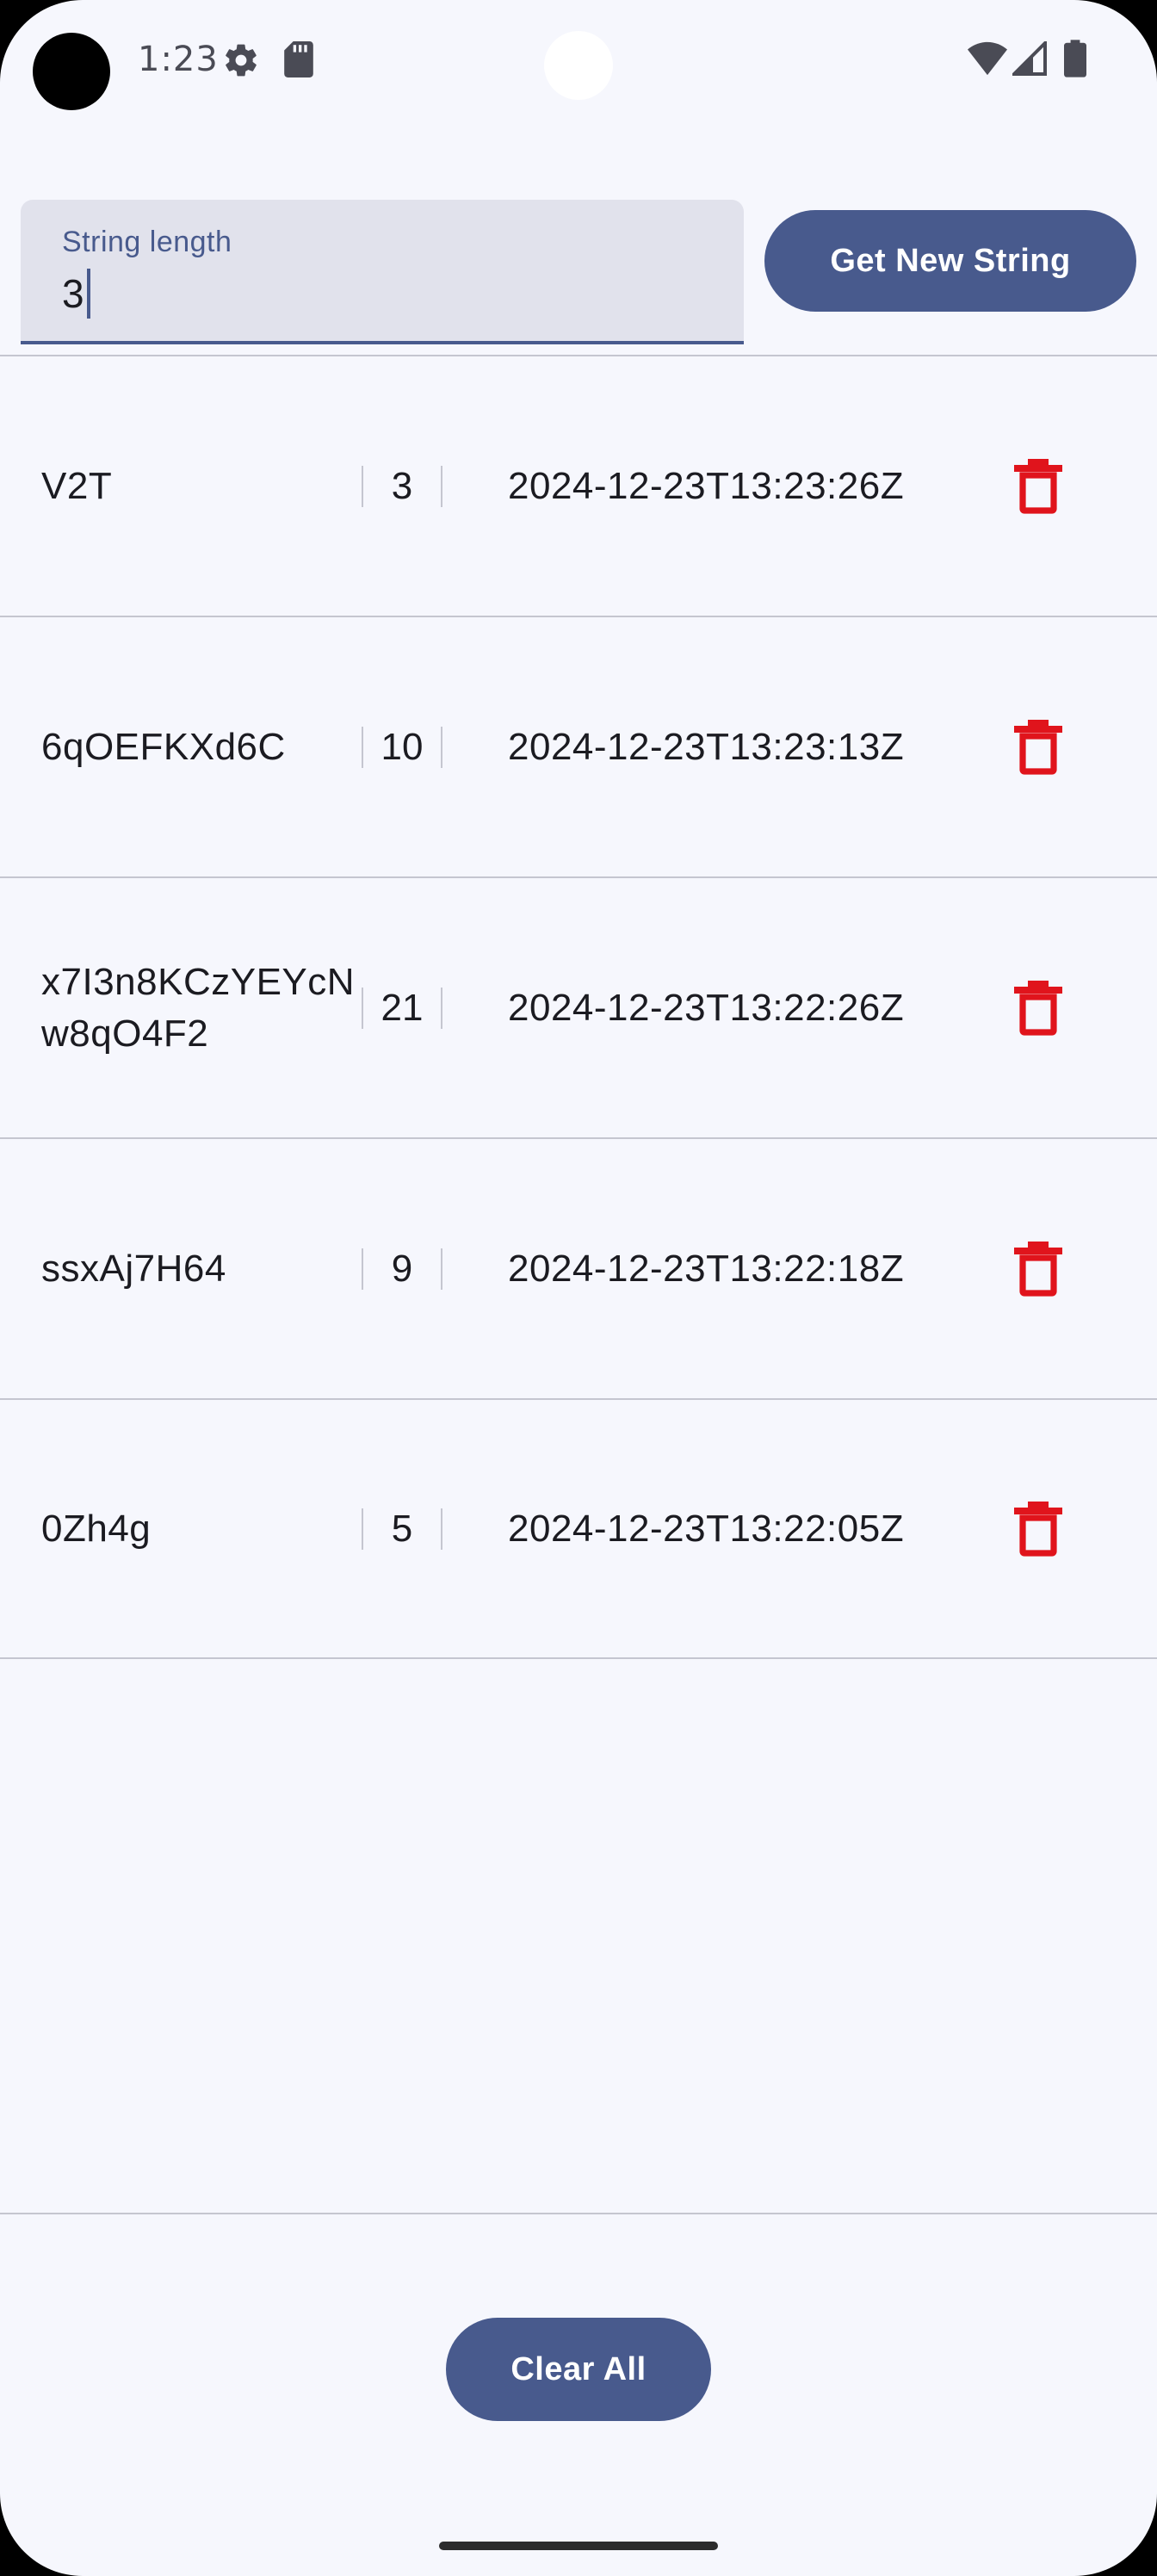 The height and width of the screenshot is (2576, 1157). I want to click on timestamp: 2024-12-23T13:23:26Z, so click(707, 486).